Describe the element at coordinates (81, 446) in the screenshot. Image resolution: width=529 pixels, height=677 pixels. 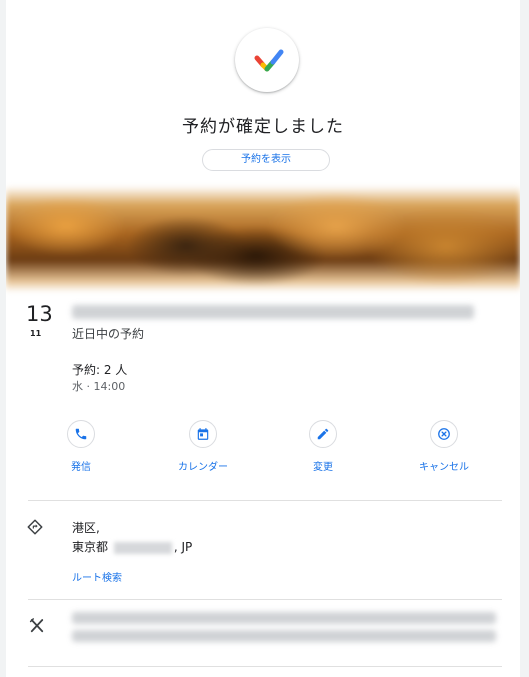
I see `call-button: 発信` at that location.